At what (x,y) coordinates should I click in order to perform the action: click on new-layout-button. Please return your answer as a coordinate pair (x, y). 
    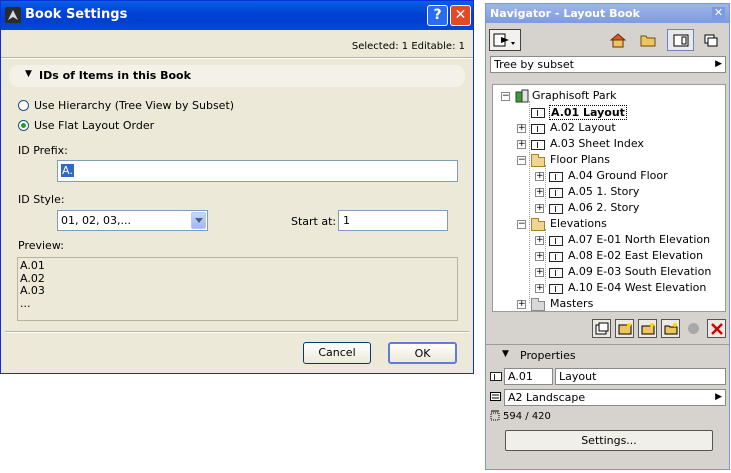
    Looking at the image, I should click on (624, 328).